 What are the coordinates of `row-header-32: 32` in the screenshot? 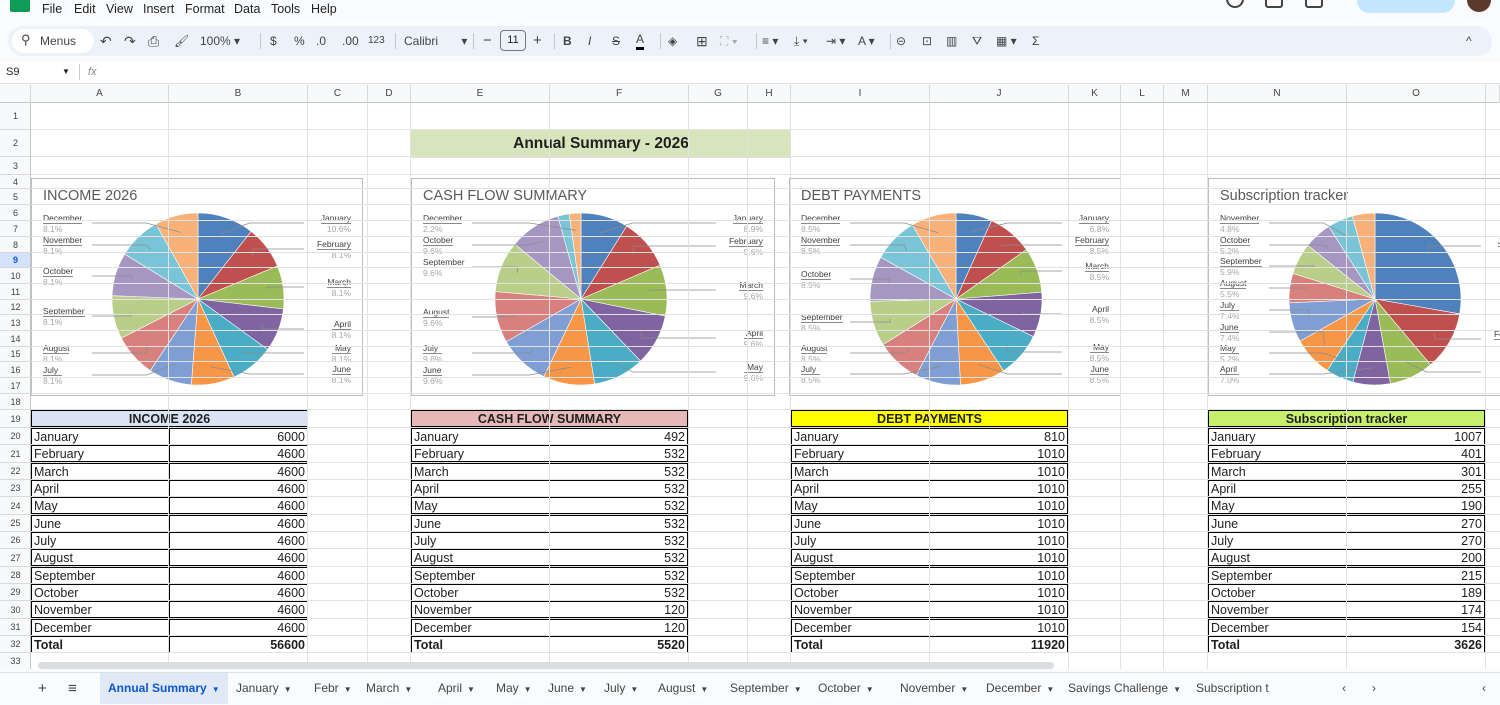 It's located at (15, 644).